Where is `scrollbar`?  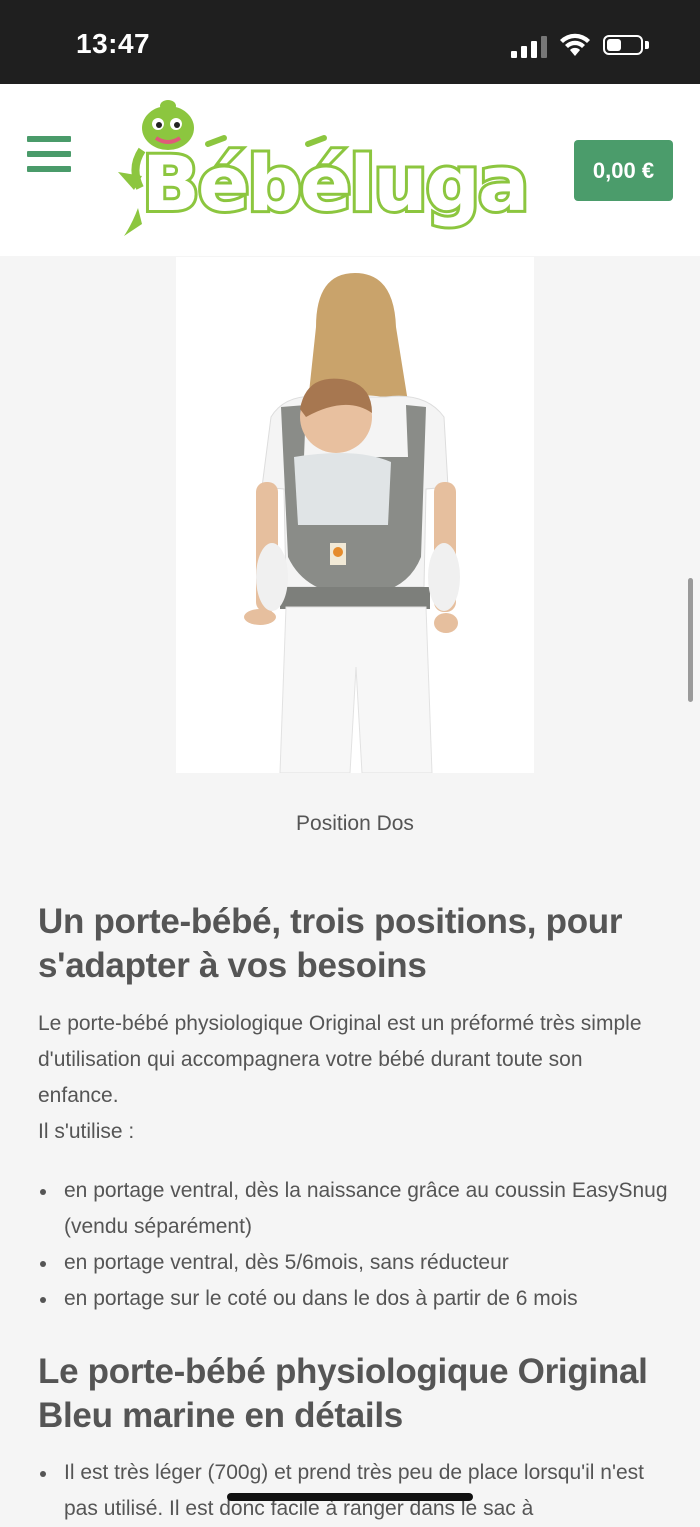 scrollbar is located at coordinates (690, 640).